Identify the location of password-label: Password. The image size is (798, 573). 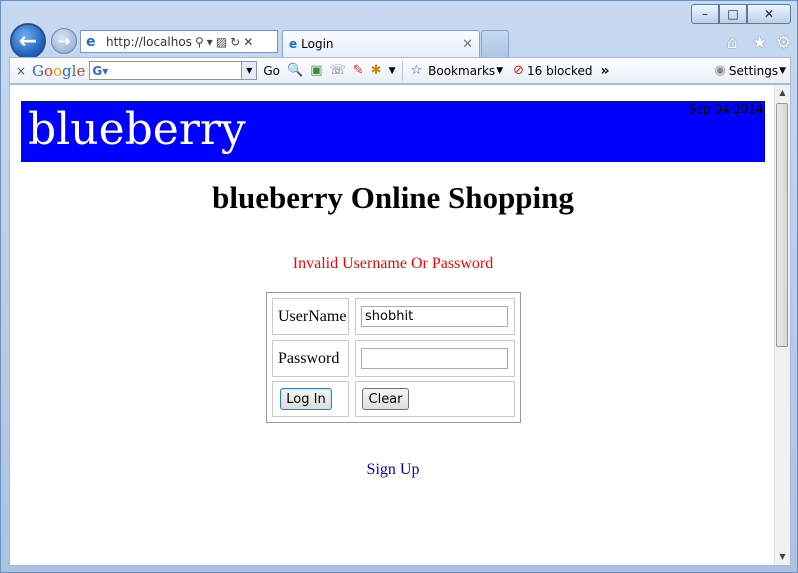
(309, 358).